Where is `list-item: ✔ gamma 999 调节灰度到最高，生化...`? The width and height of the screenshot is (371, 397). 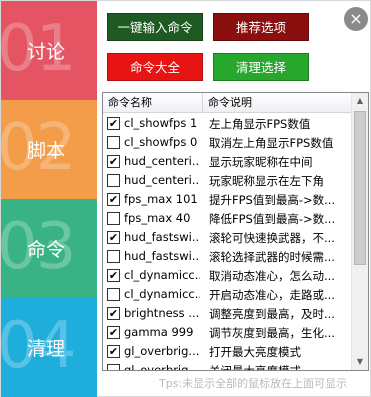 list-item: ✔ gamma 999 调节灰度到最高，生化... is located at coordinates (228, 332).